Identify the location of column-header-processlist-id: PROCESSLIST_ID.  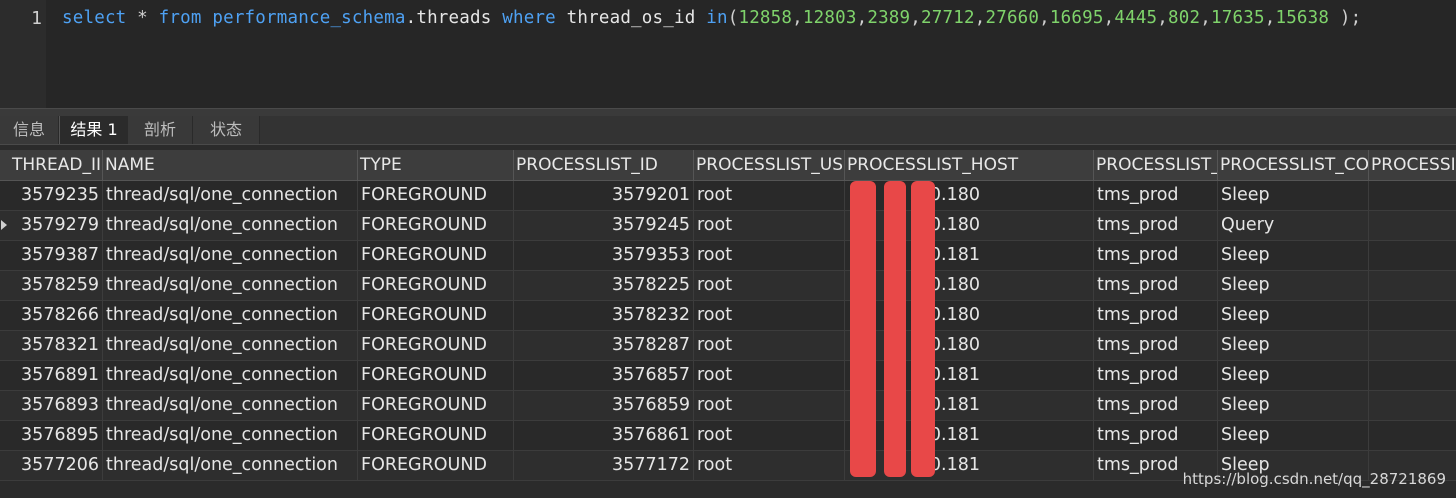
(604, 165).